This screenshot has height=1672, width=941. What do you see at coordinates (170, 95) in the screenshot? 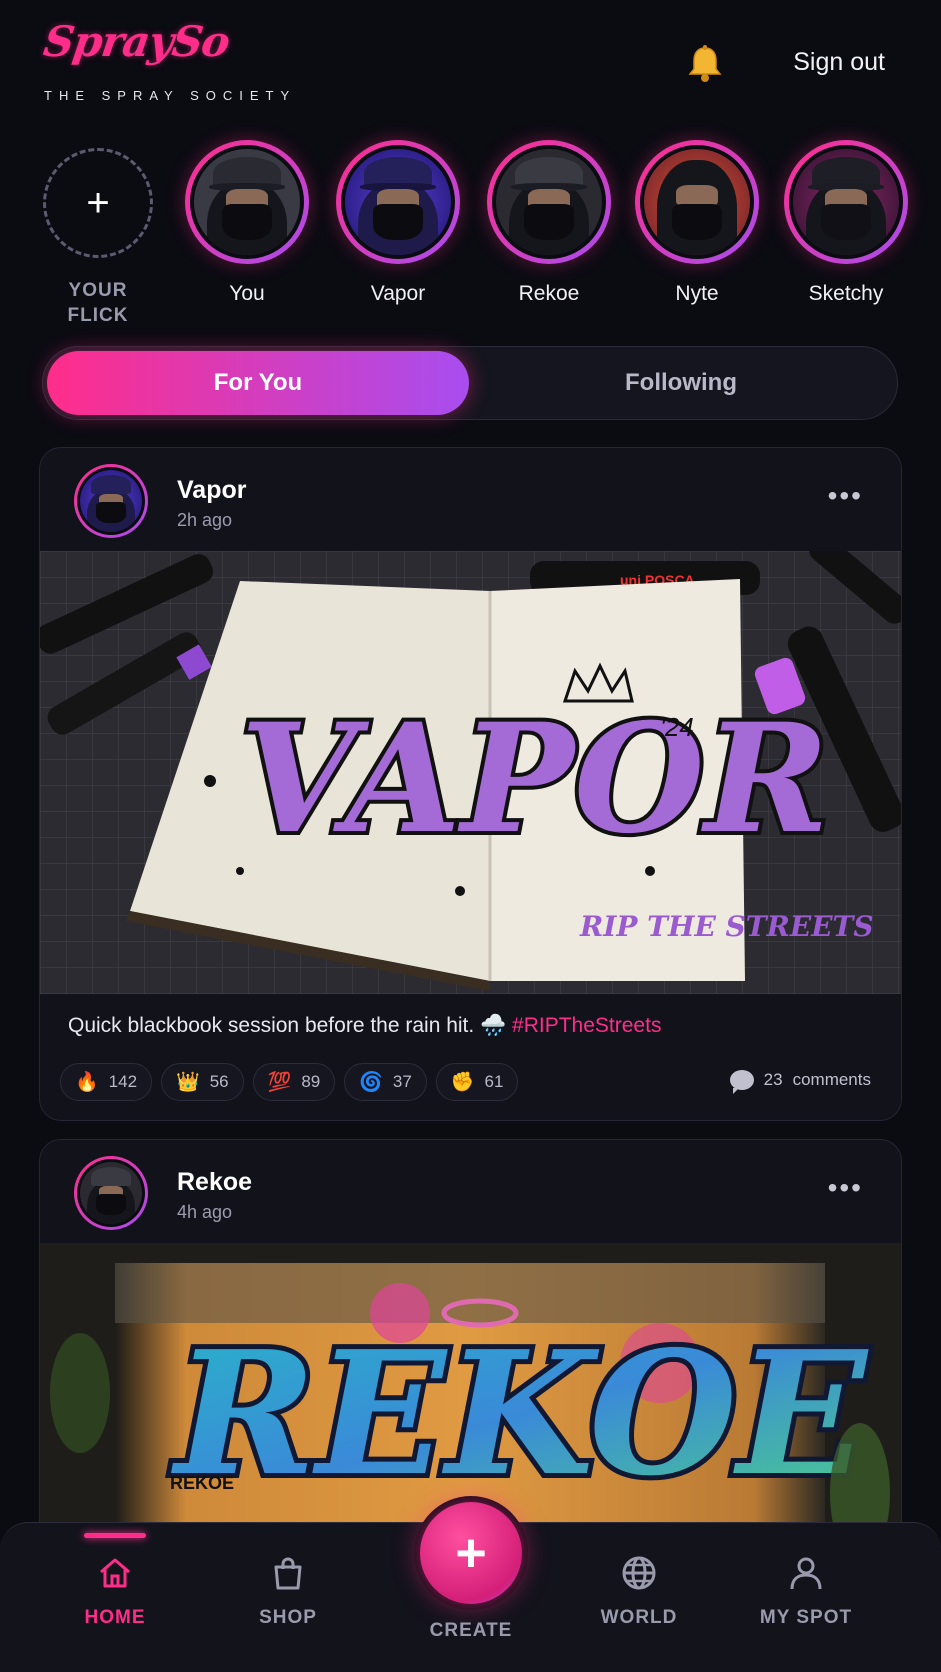
I see `logo-tagline: THE SPRAY SOCIETY` at bounding box center [170, 95].